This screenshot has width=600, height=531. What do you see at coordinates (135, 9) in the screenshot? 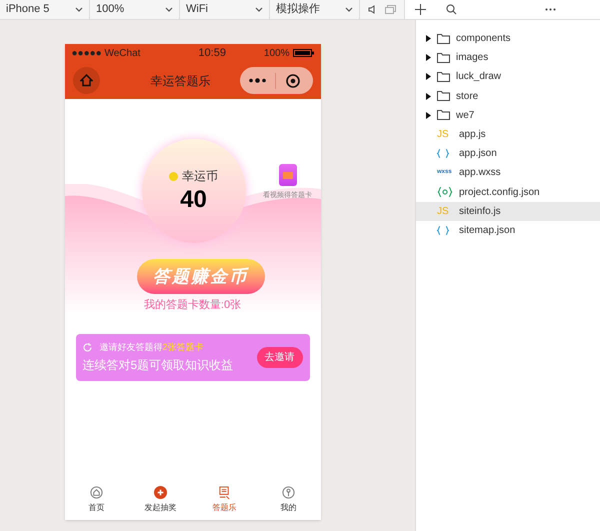
I see `dropdown: 100%` at bounding box center [135, 9].